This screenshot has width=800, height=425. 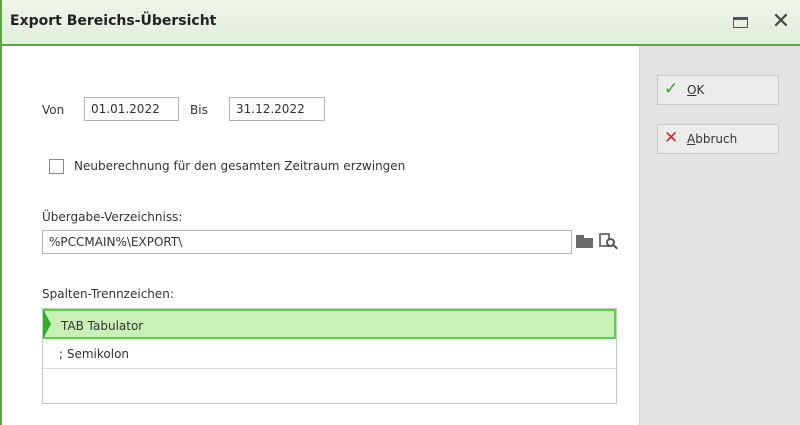 I want to click on separator-option-label: TAB Tabulator, so click(x=102, y=326).